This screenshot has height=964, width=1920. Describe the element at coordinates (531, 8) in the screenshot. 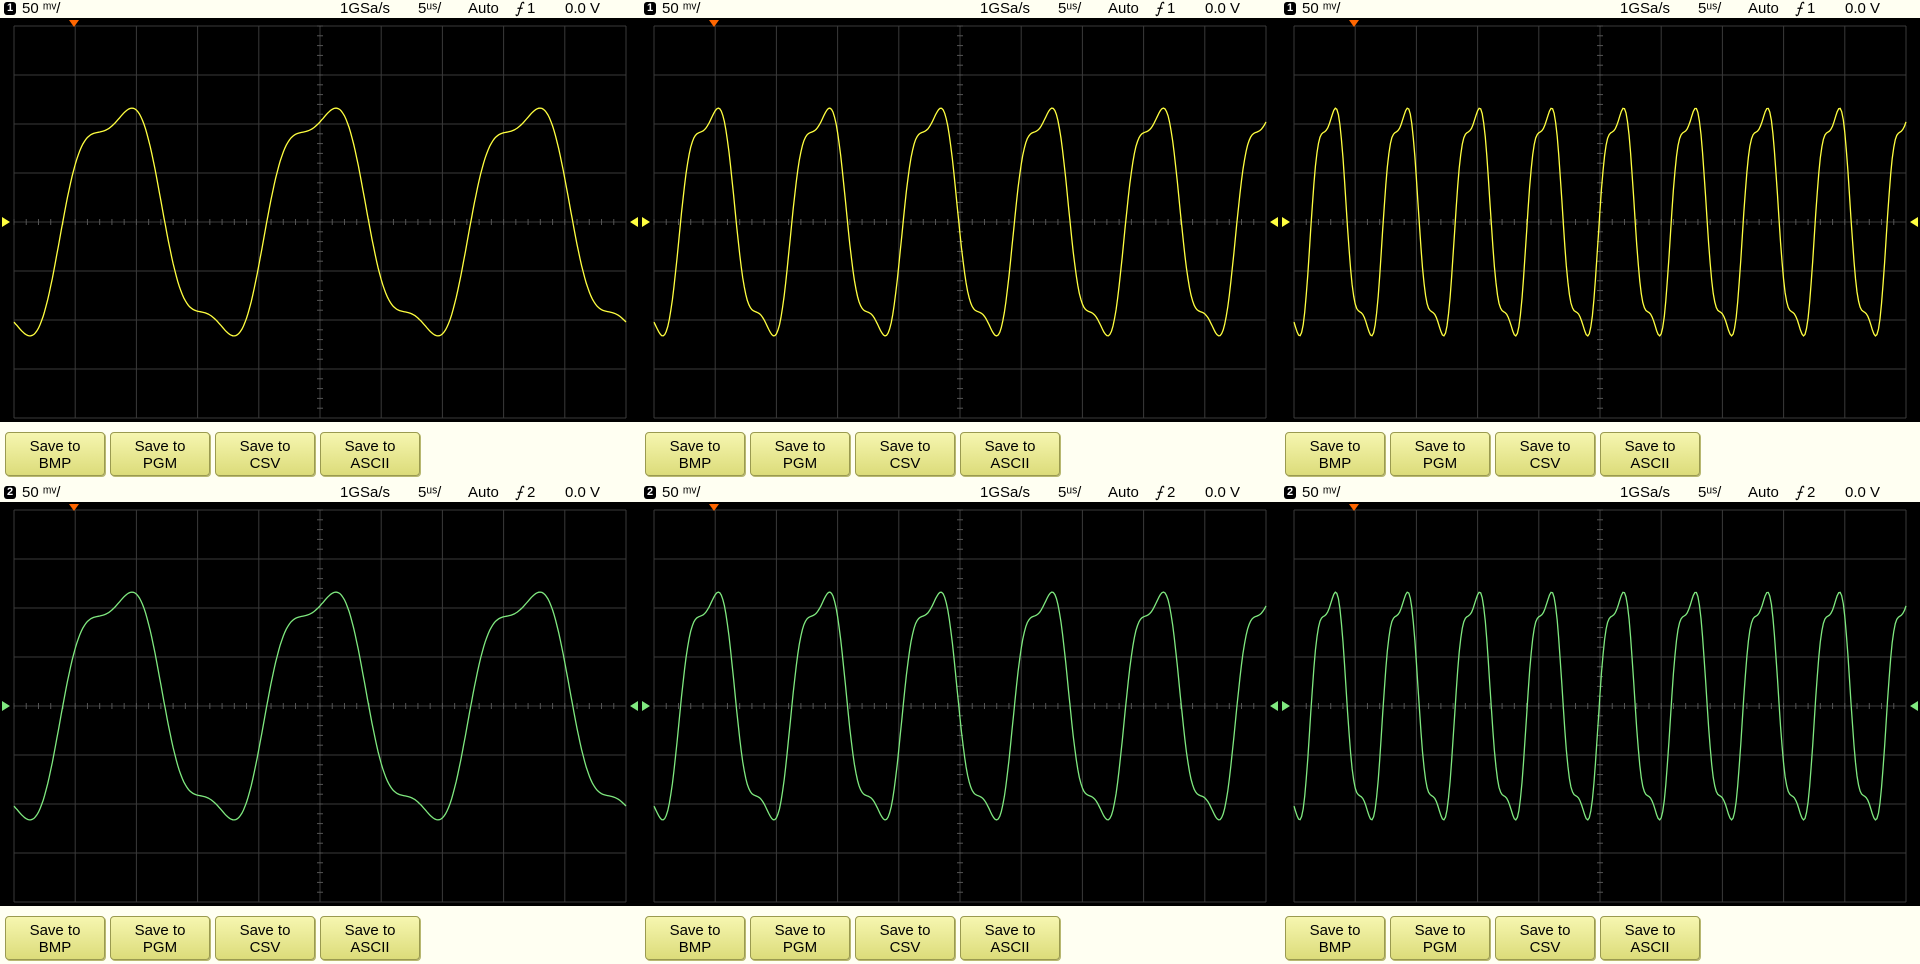

I see `trigger-channel: 1` at that location.